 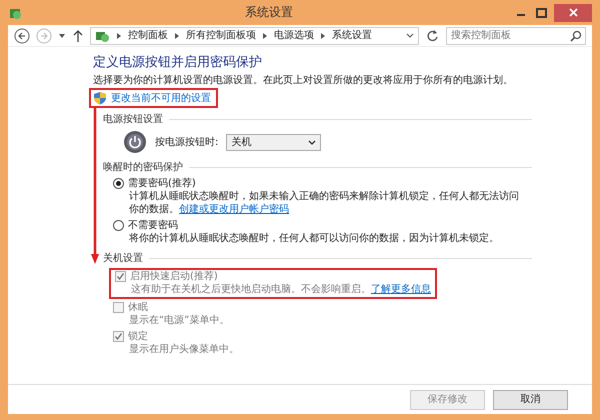 What do you see at coordinates (274, 142) in the screenshot?
I see `power-action-dropdown: 关机` at bounding box center [274, 142].